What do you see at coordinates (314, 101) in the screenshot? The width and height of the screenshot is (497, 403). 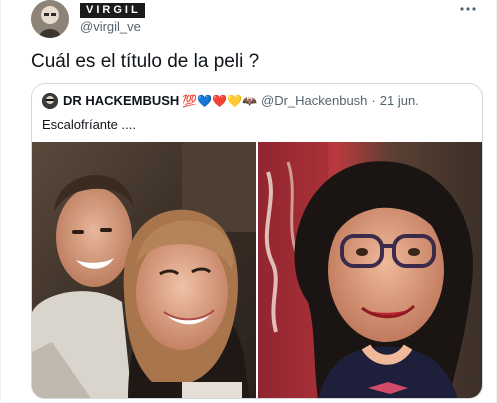 I see `quoted-author-handle: @Dr_Hackenbush` at bounding box center [314, 101].